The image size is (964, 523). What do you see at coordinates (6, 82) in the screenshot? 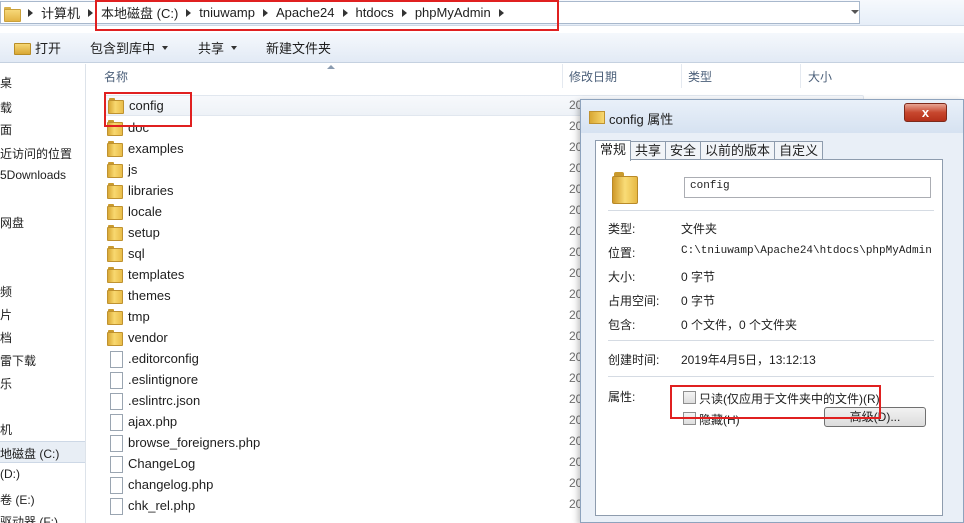
I see `nav-item-desktop: 桌` at bounding box center [6, 82].